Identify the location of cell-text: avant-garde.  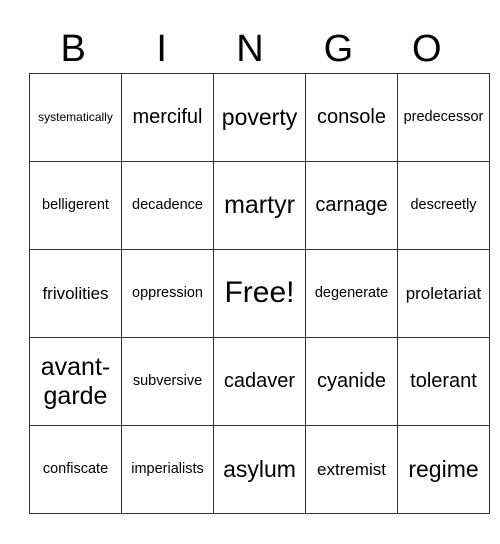
(75, 381).